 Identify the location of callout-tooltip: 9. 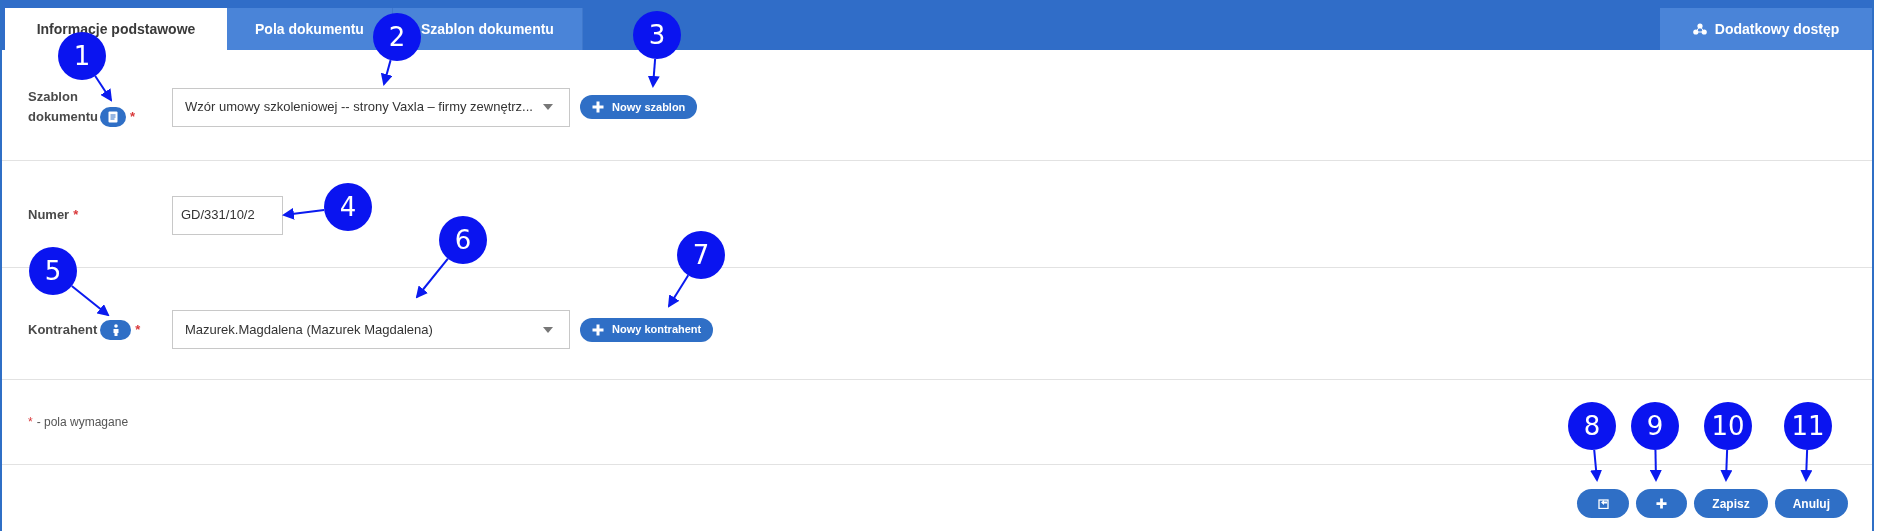
(1655, 426).